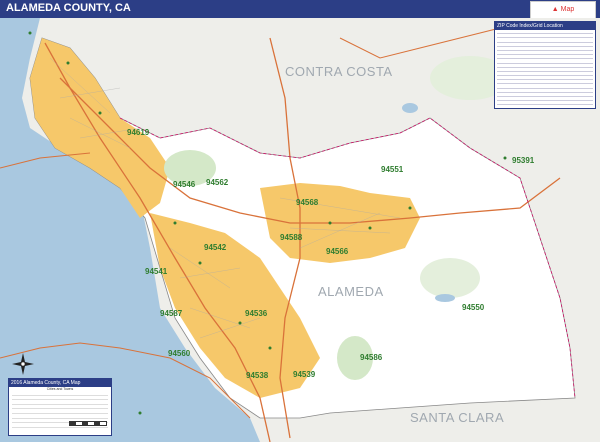 The height and width of the screenshot is (442, 600). I want to click on compass-rose-icon, so click(23, 364).